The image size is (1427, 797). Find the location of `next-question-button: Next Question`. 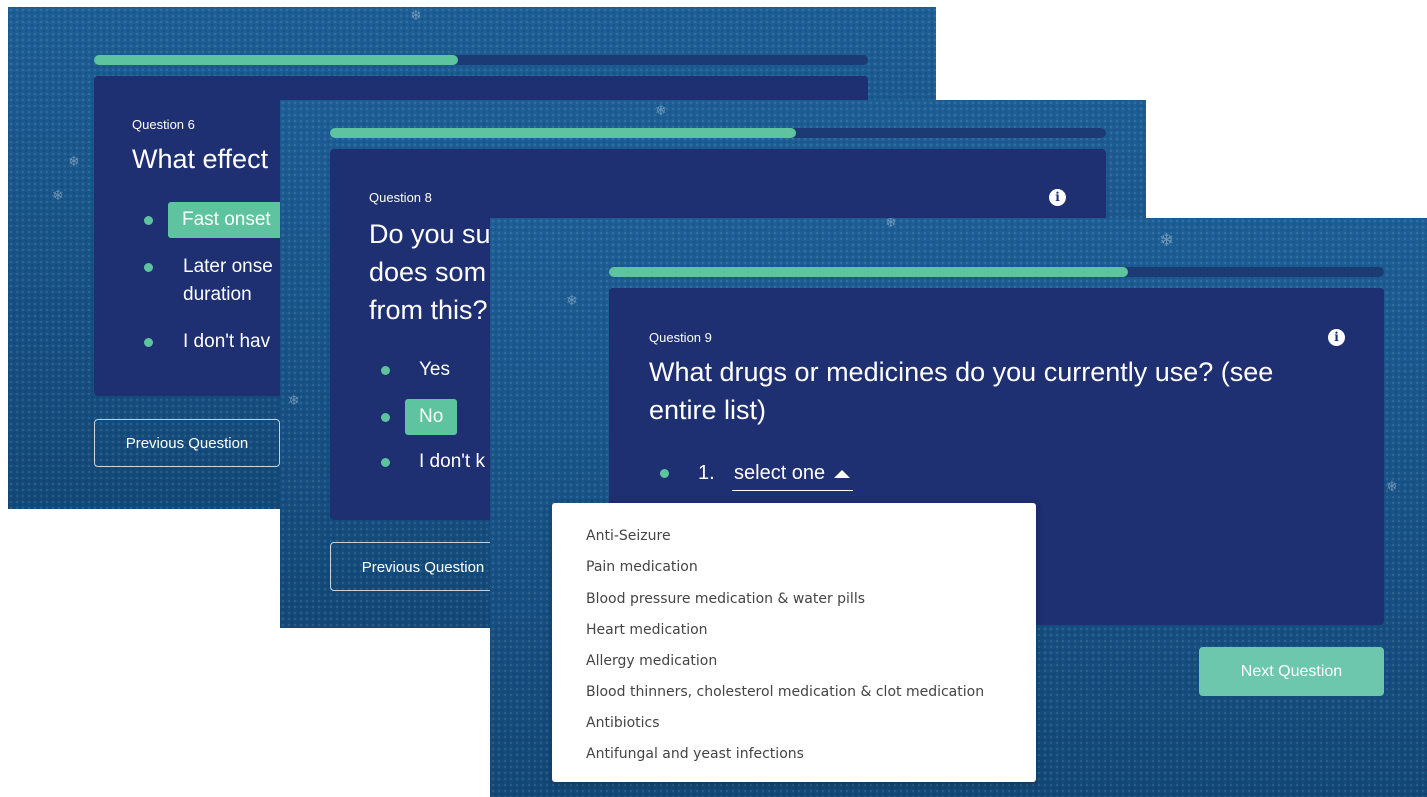

next-question-button: Next Question is located at coordinates (1291, 671).